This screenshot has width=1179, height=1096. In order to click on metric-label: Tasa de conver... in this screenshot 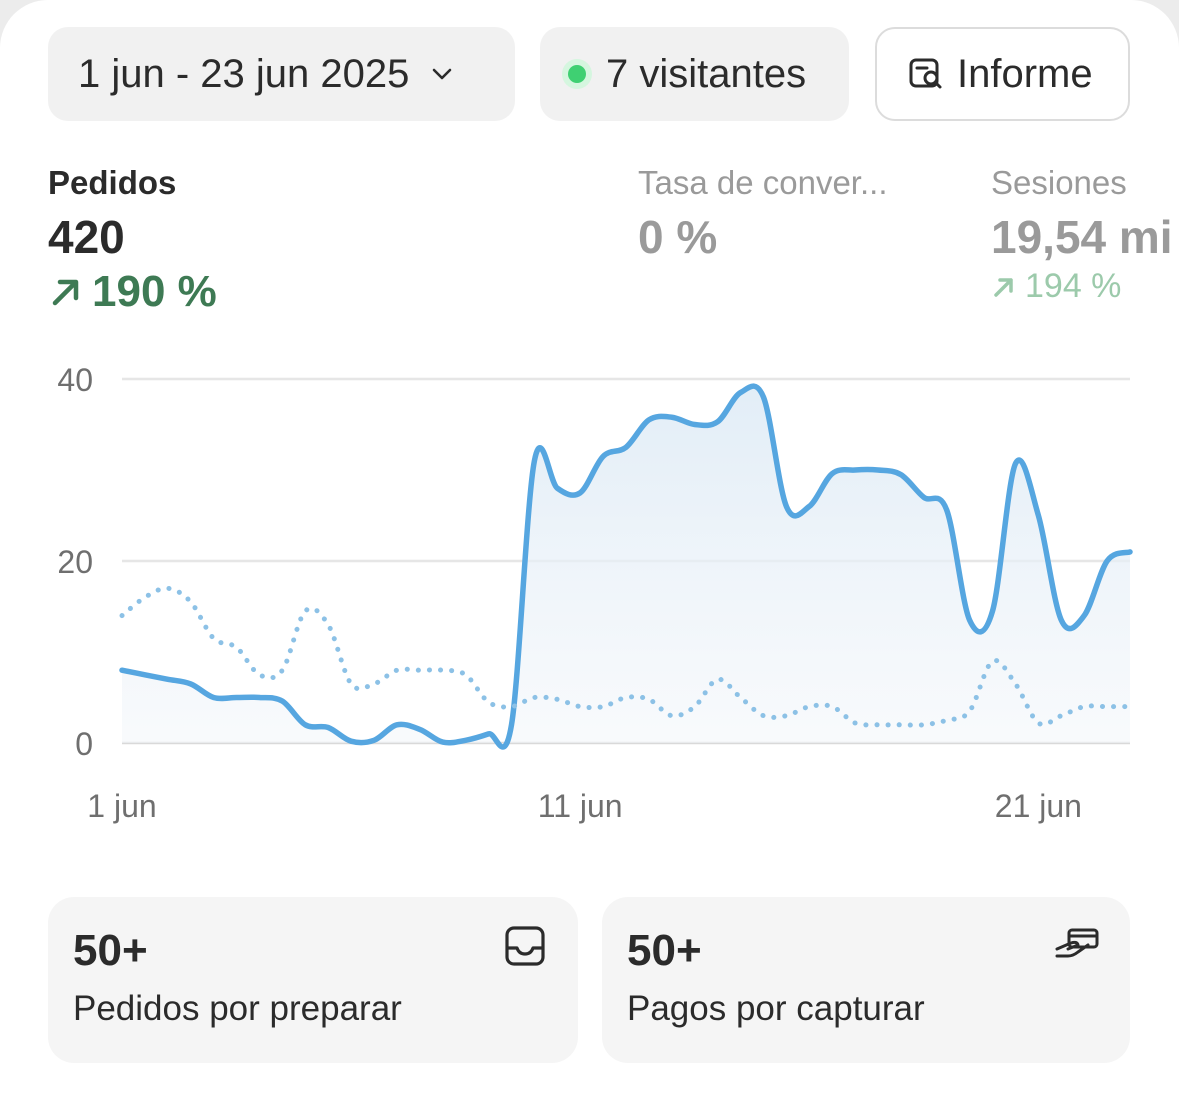, I will do `click(763, 182)`.